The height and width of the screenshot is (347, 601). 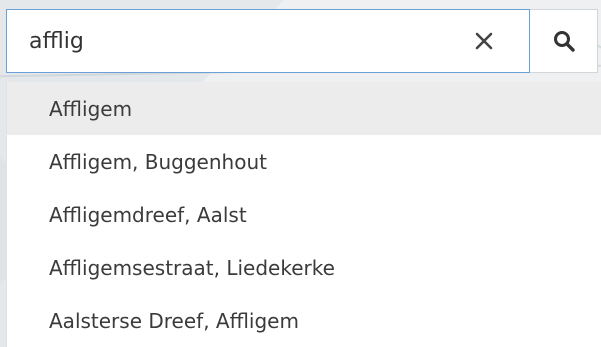 I want to click on close-icon, so click(x=484, y=41).